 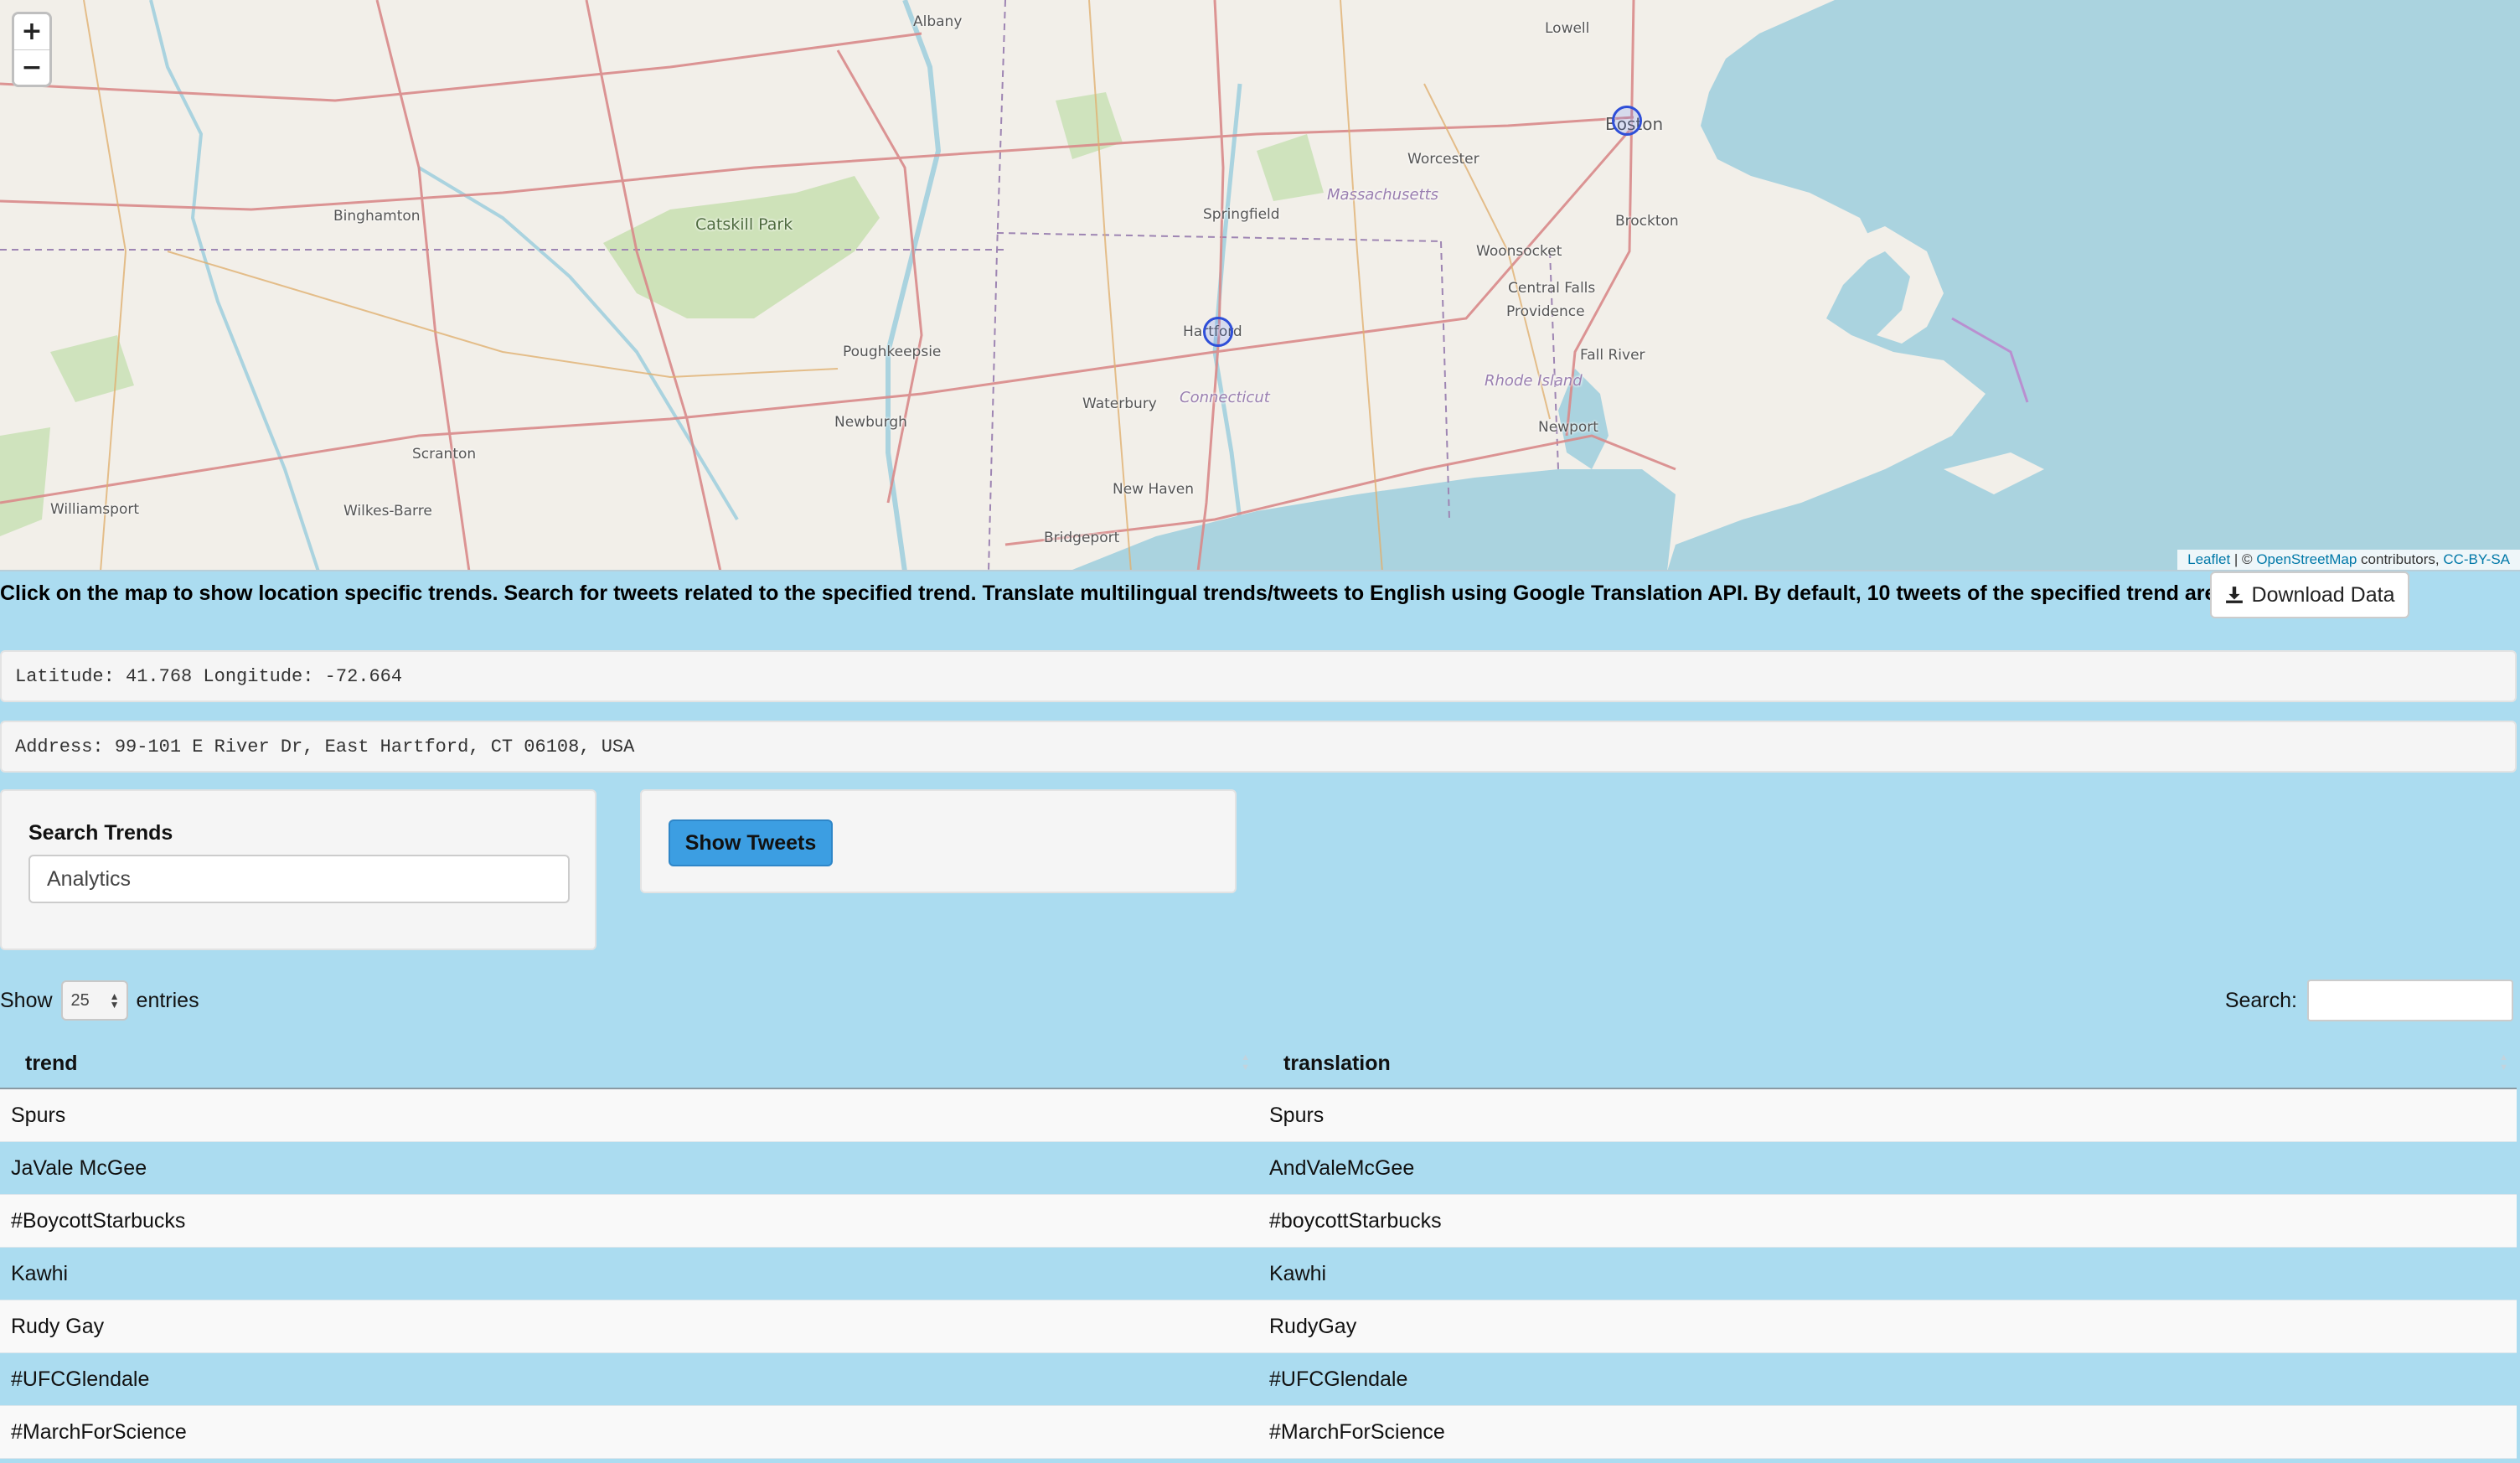 I want to click on license-link: CC-BY-SA, so click(x=2476, y=559).